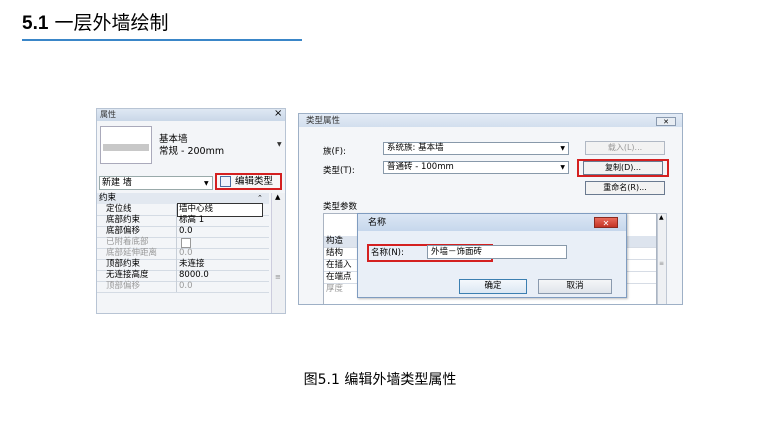  Describe the element at coordinates (323, 121) in the screenshot. I see `dialog-title: 类型属性` at that location.